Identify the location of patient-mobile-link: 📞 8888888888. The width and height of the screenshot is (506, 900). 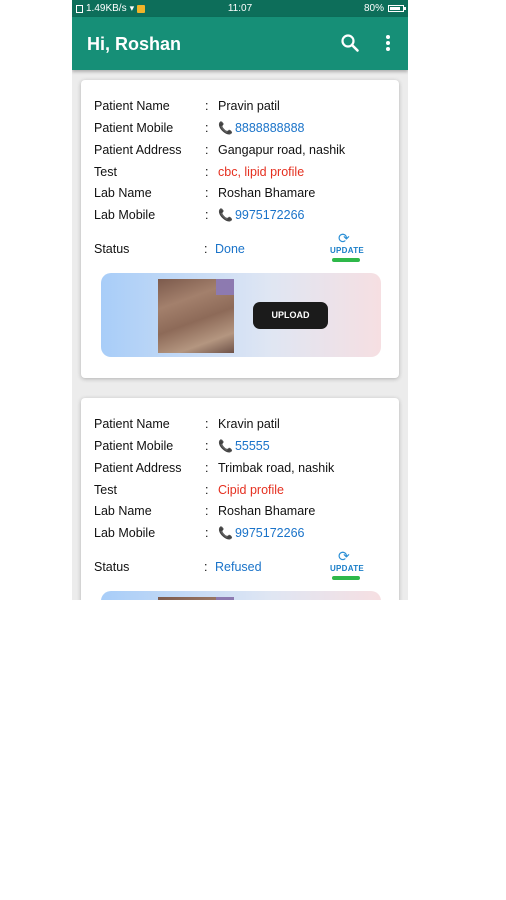
(261, 128).